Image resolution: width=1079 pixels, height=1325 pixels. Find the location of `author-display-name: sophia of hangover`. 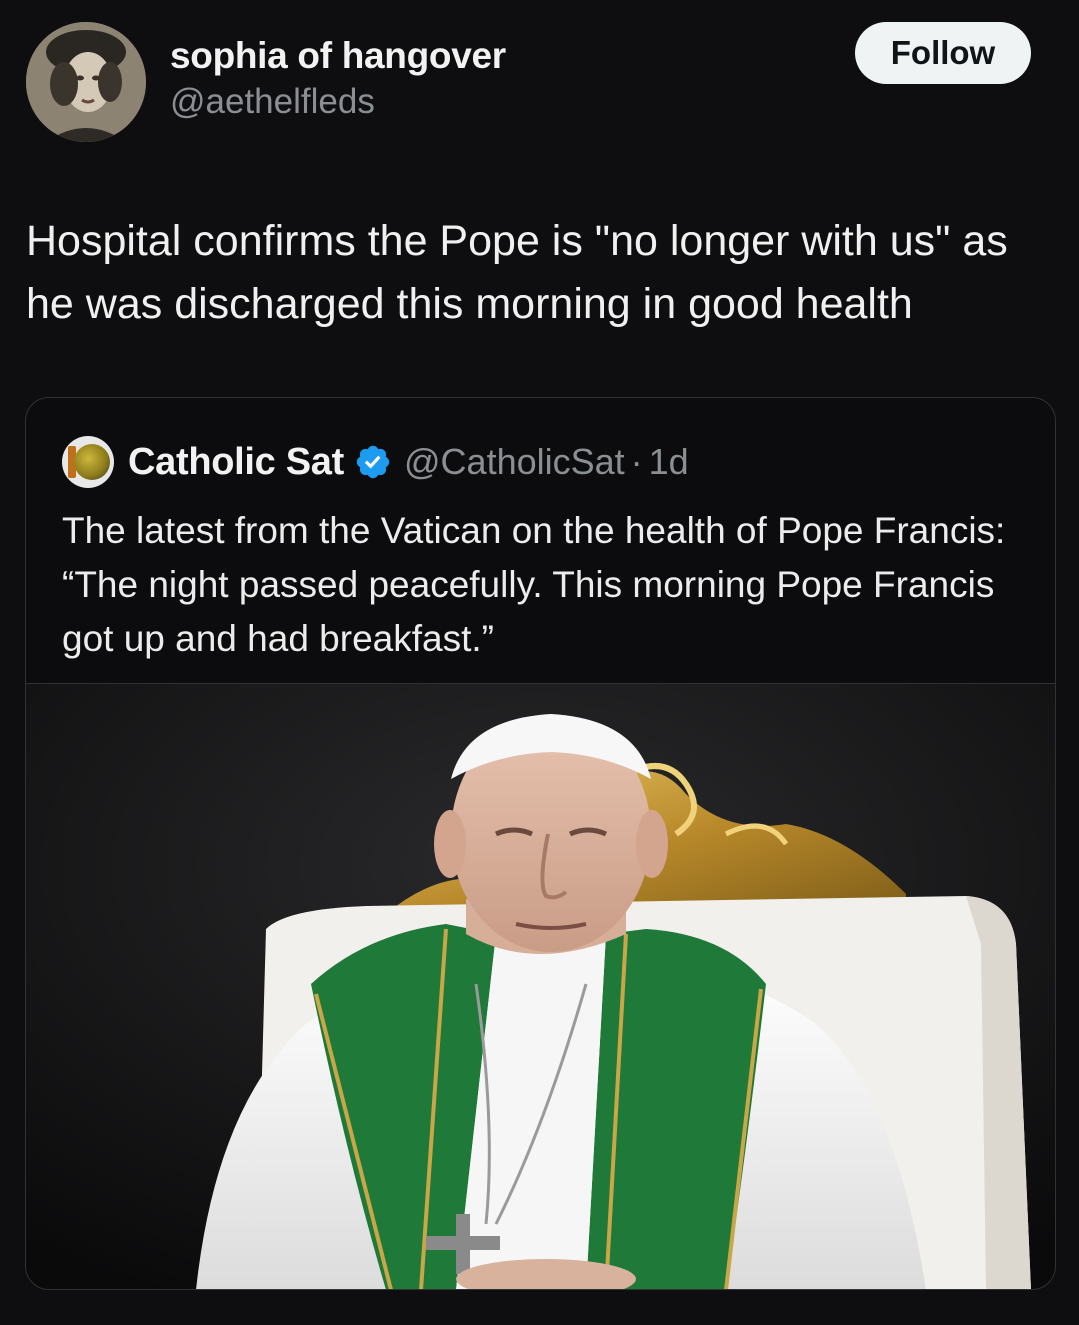

author-display-name: sophia of hangover is located at coordinates (338, 56).